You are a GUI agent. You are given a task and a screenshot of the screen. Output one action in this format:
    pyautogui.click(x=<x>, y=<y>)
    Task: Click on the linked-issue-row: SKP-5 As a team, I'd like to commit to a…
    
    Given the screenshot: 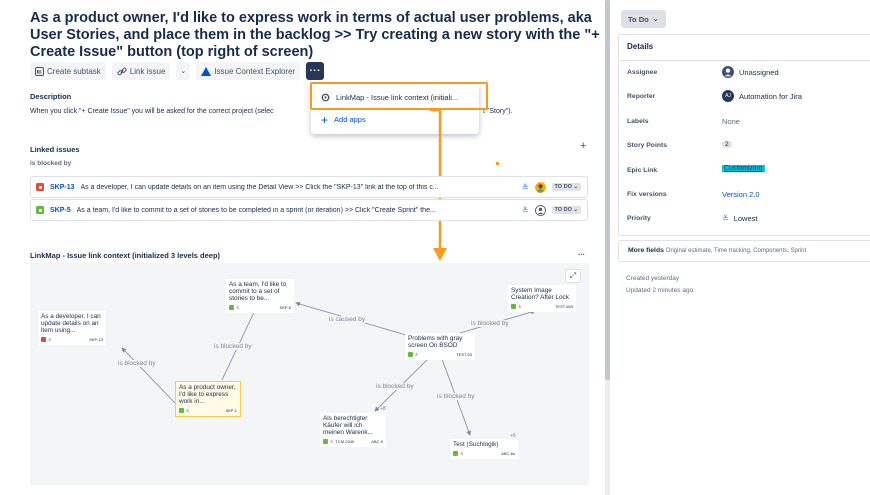 What is the action you would take?
    pyautogui.click(x=309, y=210)
    